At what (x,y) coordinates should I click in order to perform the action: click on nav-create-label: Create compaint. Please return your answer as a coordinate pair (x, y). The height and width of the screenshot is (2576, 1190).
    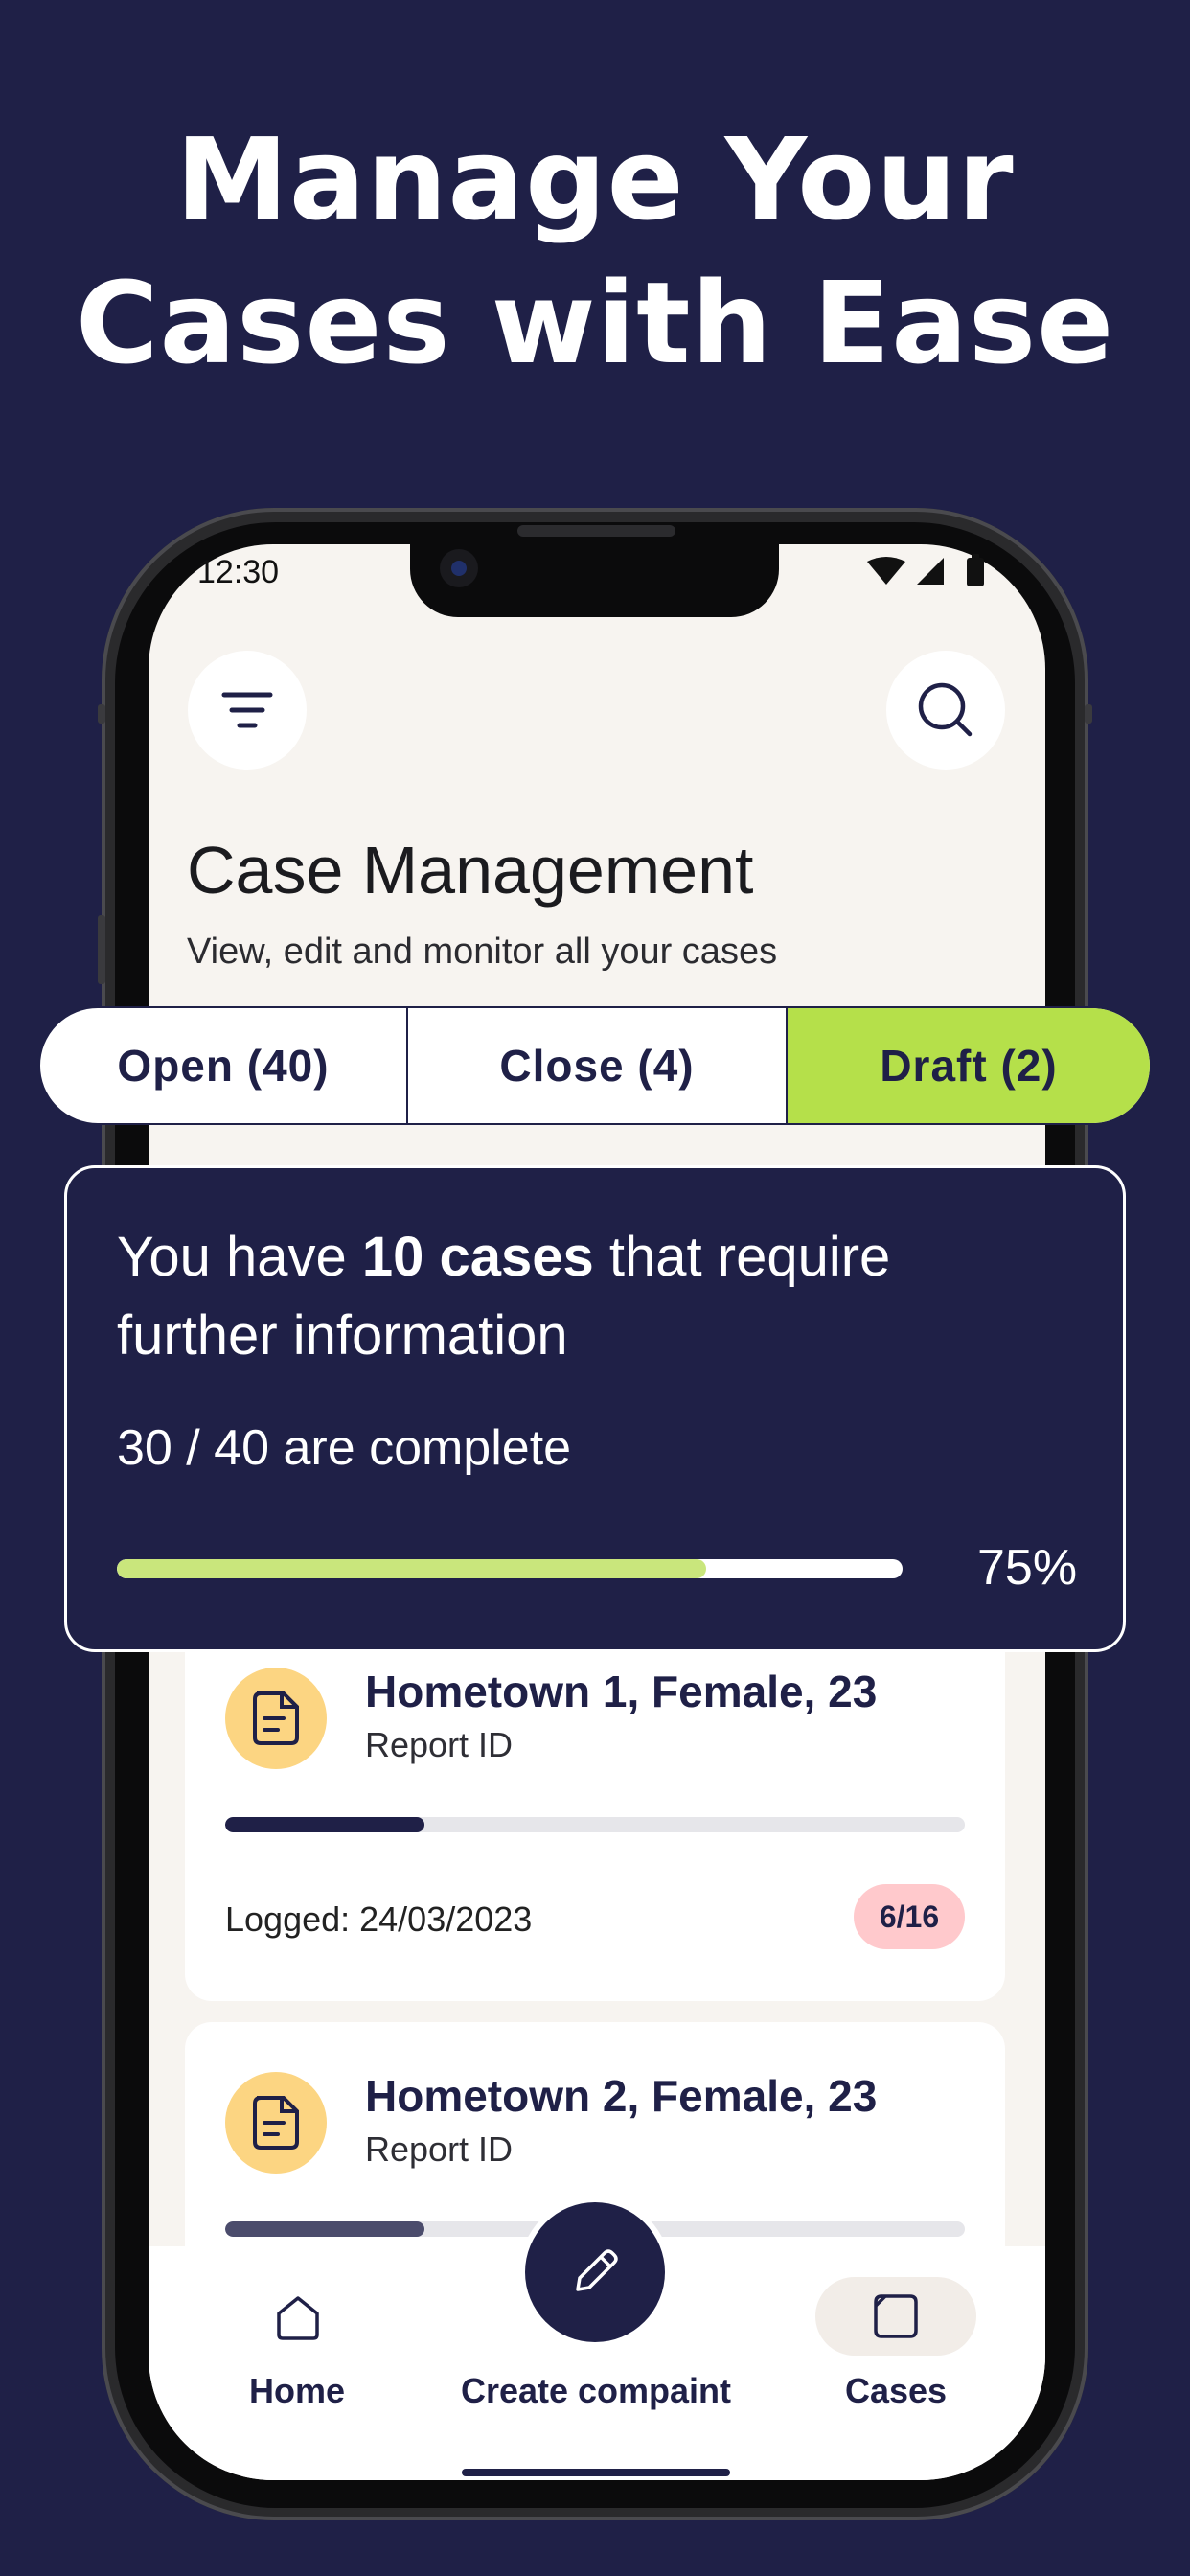
    Looking at the image, I should click on (596, 2391).